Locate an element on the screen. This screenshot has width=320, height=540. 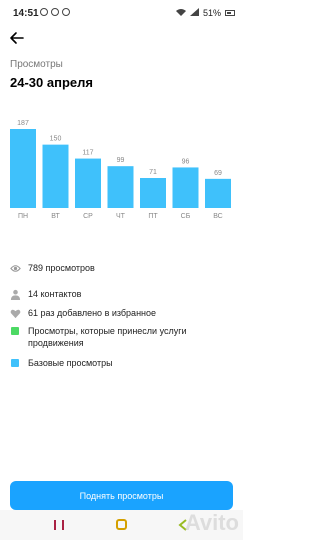
bar-value-label: 117 is located at coordinates (87, 153).